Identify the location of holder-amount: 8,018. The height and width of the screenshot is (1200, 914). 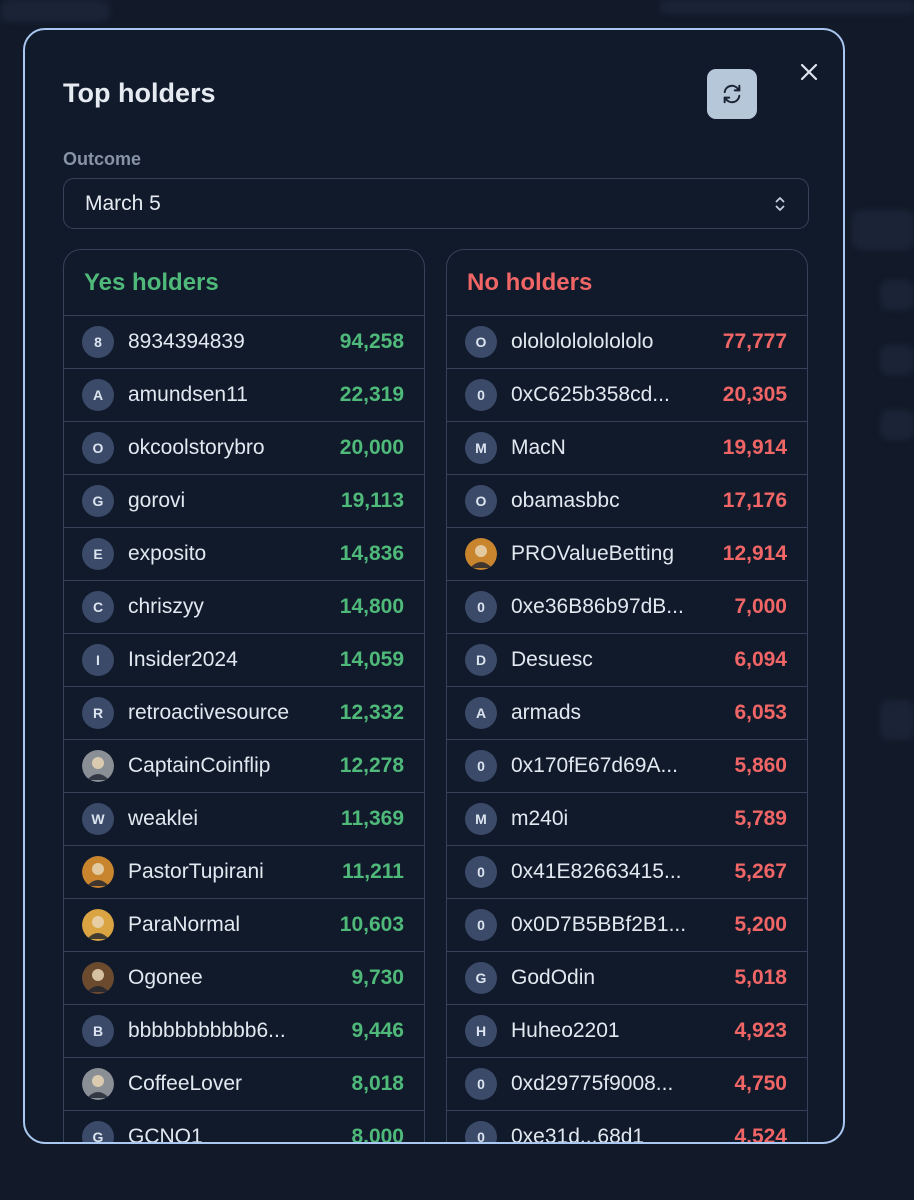
(377, 1083).